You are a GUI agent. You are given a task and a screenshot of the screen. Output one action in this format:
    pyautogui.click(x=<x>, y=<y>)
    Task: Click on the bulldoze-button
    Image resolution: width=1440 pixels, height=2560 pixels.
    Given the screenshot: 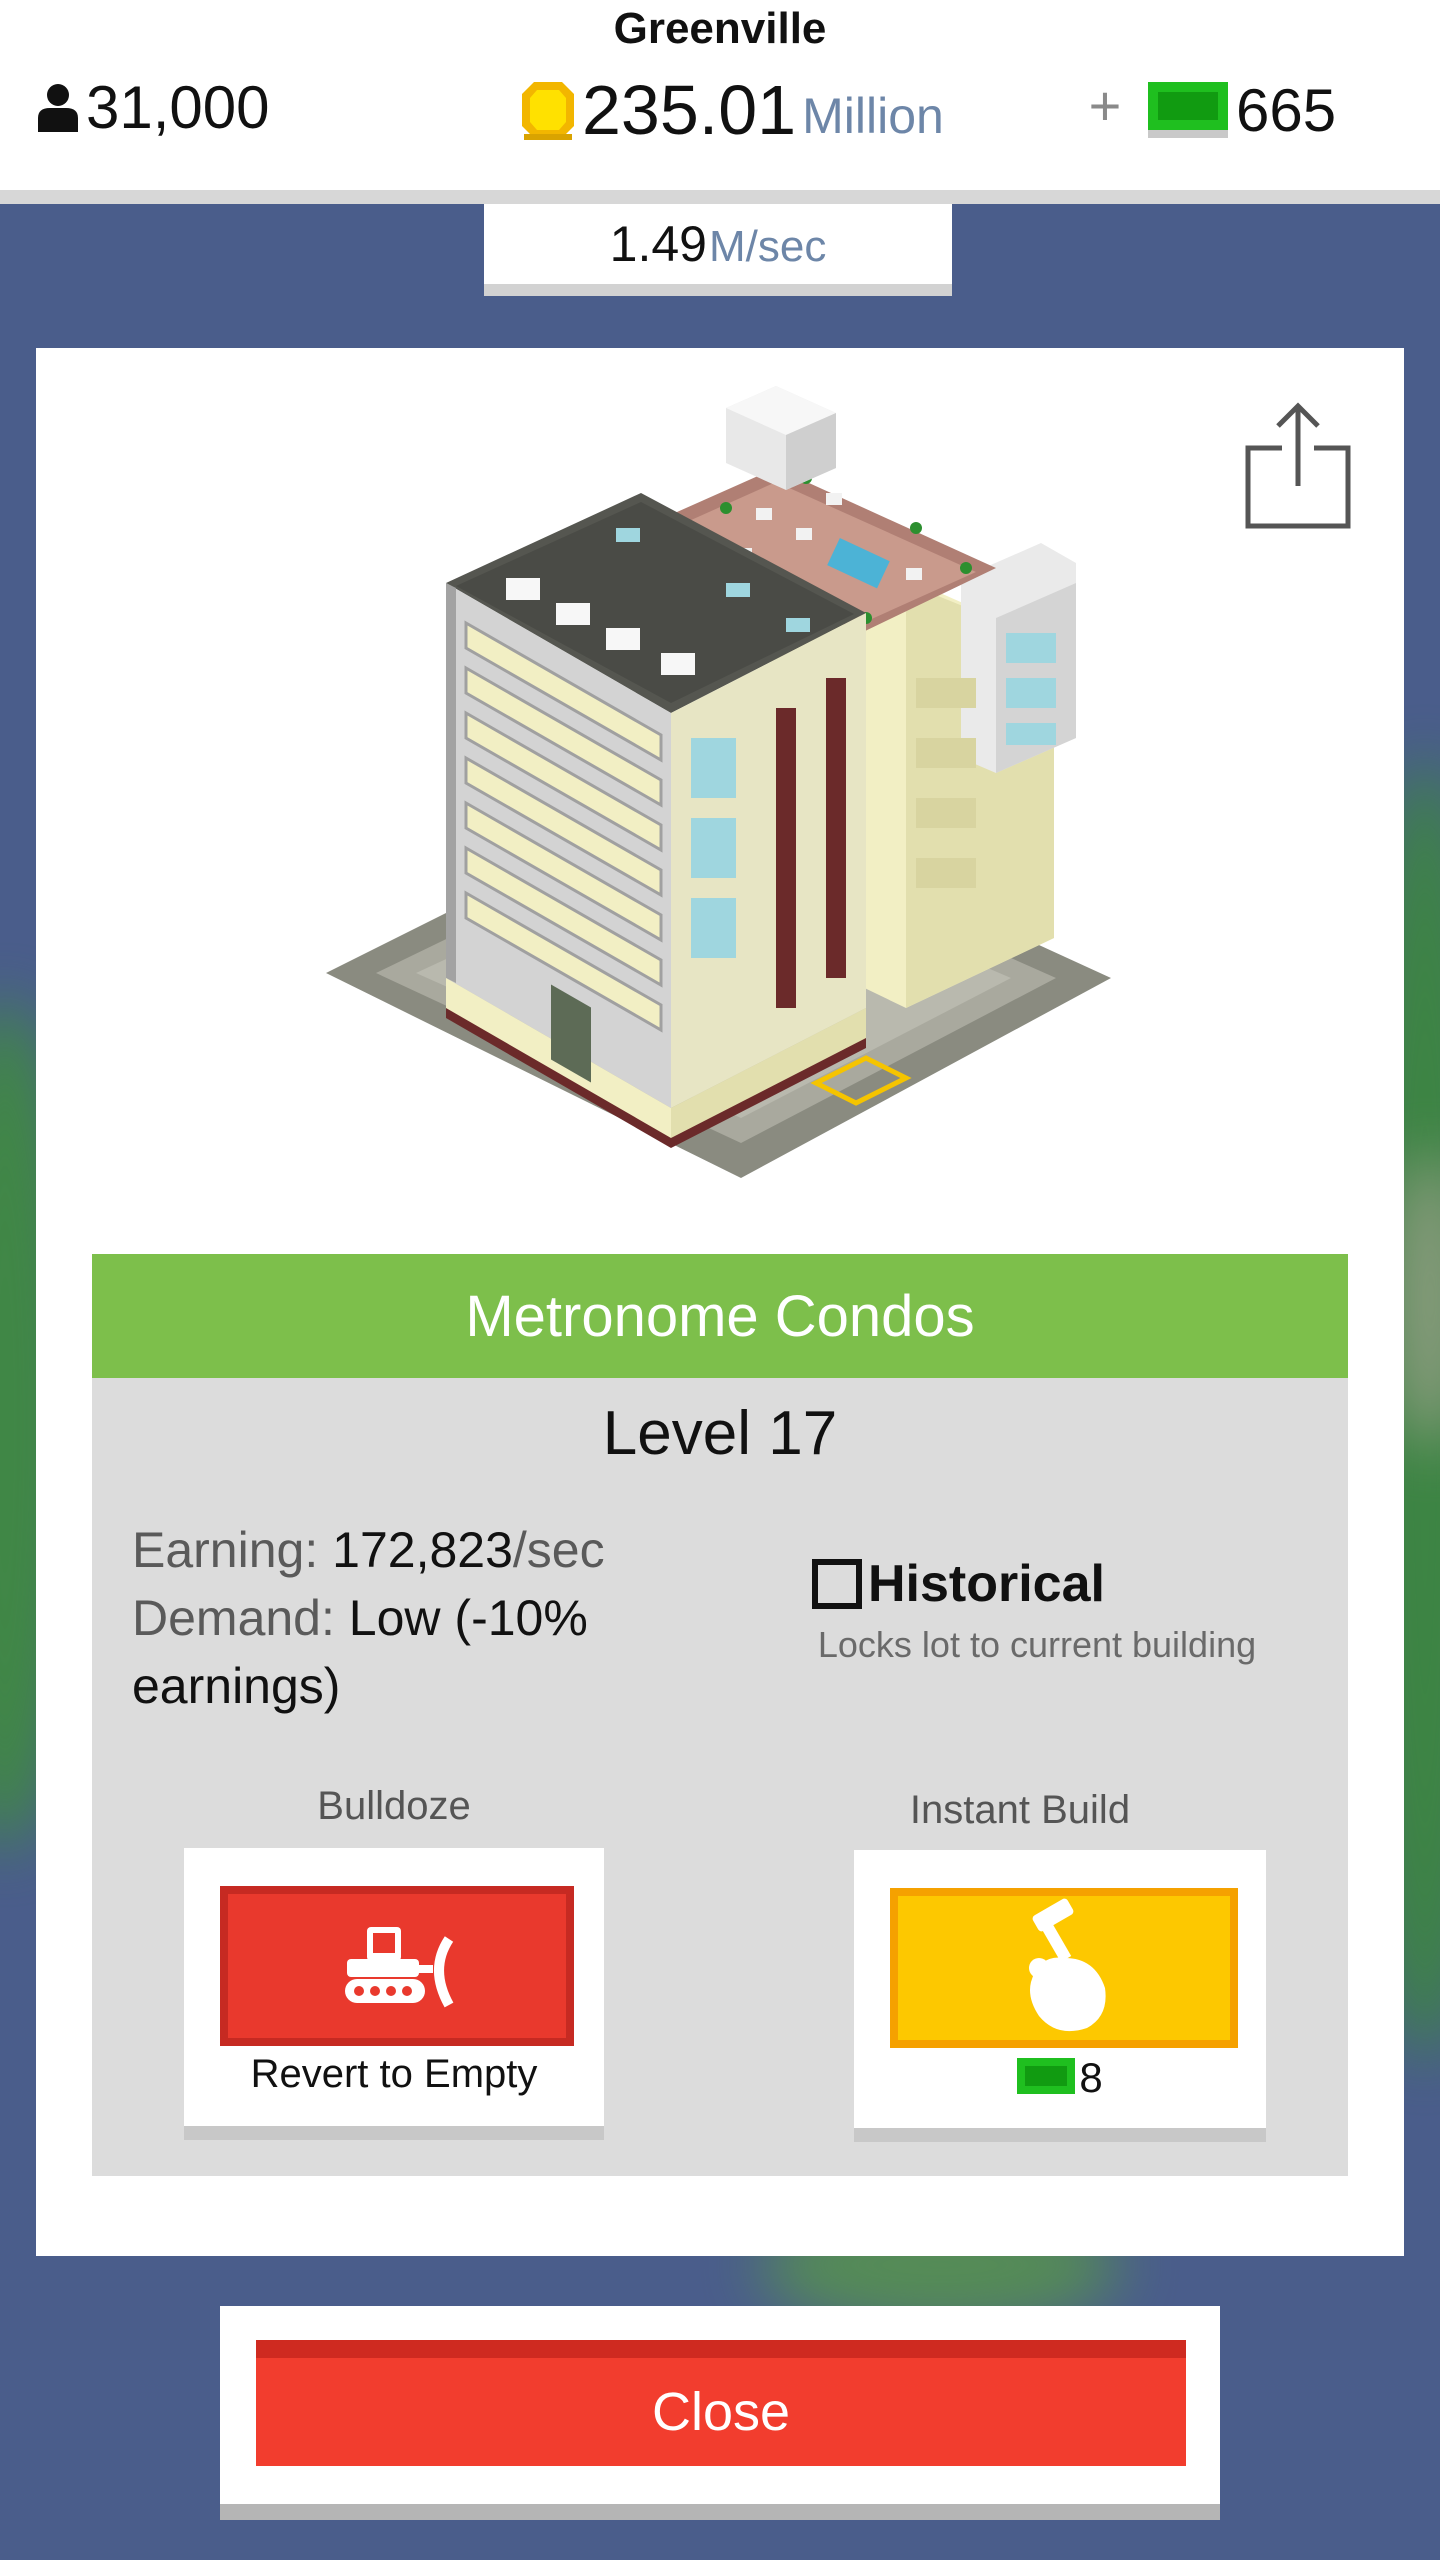 What is the action you would take?
    pyautogui.click(x=397, y=1966)
    